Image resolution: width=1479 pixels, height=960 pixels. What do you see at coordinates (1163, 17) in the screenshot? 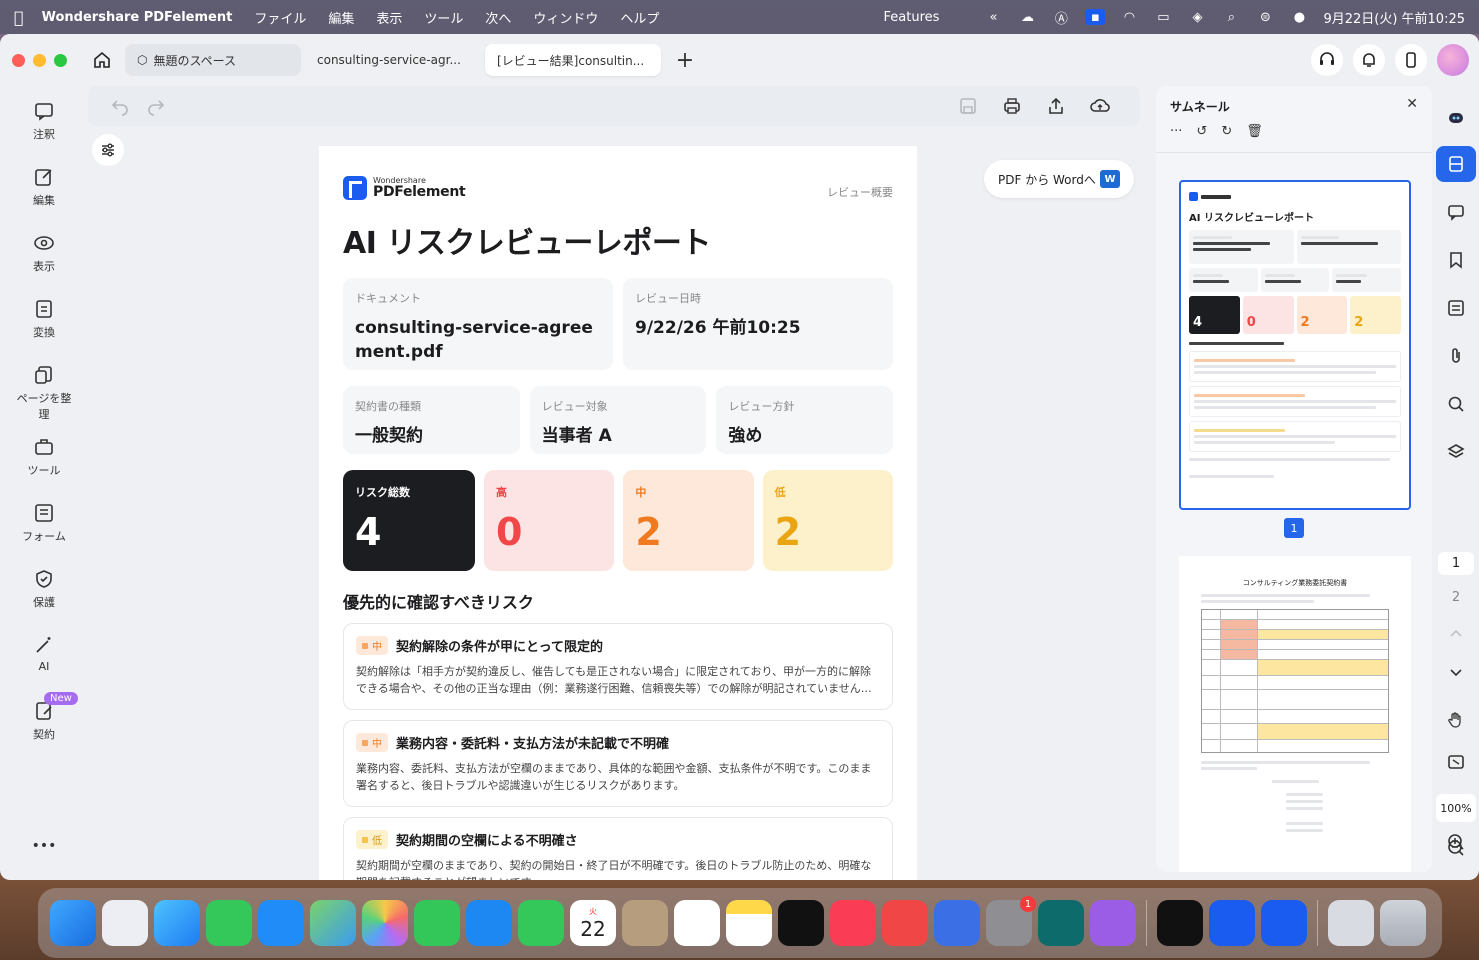
I see `battery-icon: ▭` at bounding box center [1163, 17].